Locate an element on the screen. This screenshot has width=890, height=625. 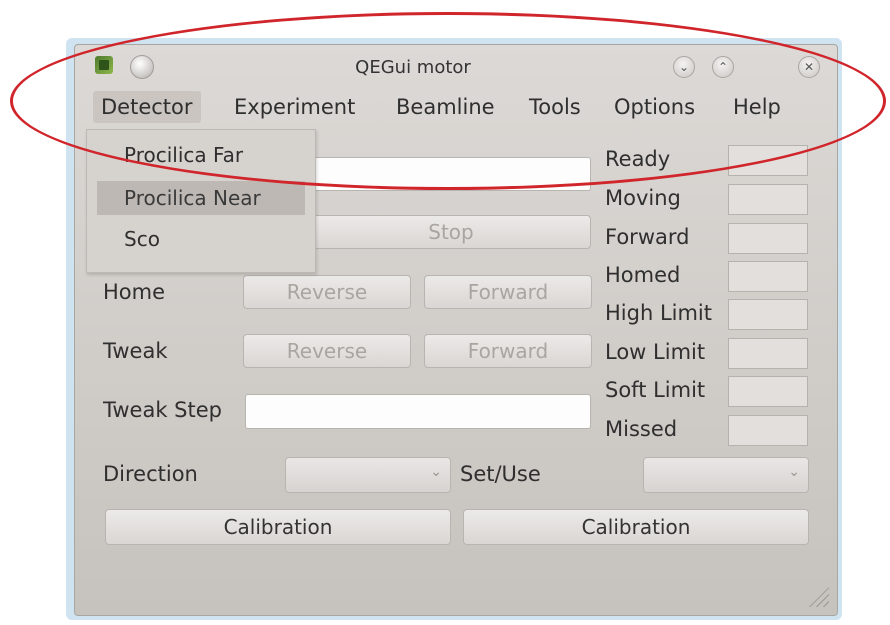
tweak-step-input is located at coordinates (418, 411).